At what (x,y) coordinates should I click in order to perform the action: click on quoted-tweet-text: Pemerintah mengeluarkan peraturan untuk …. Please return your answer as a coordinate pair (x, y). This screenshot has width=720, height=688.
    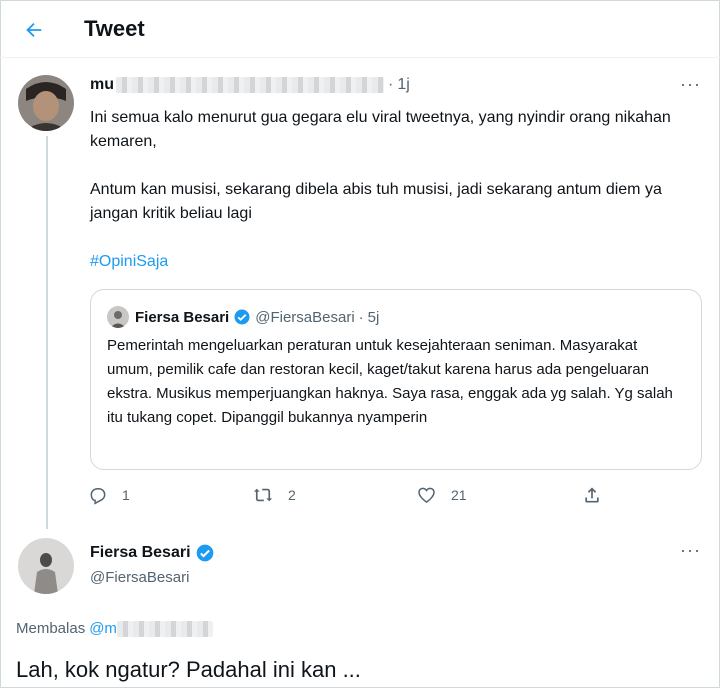
    Looking at the image, I should click on (390, 381).